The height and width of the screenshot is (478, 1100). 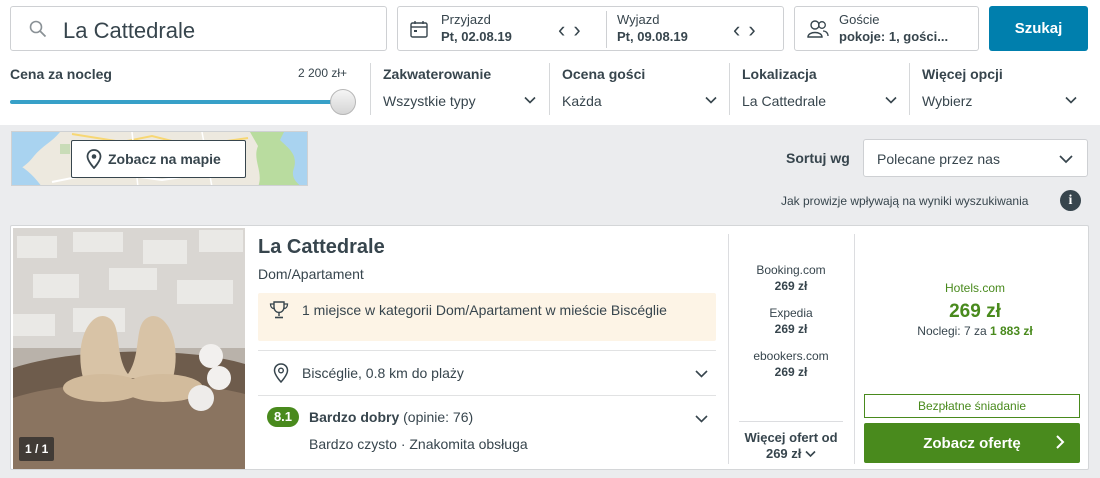 I want to click on deal-item: Expedia 269 zł, so click(x=791, y=321).